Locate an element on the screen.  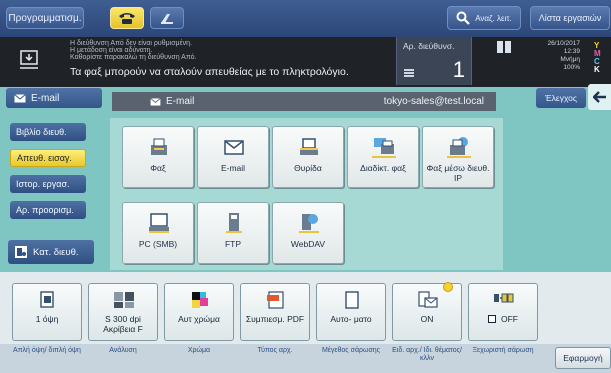
destination-label: WebDAV is located at coordinates (308, 244).